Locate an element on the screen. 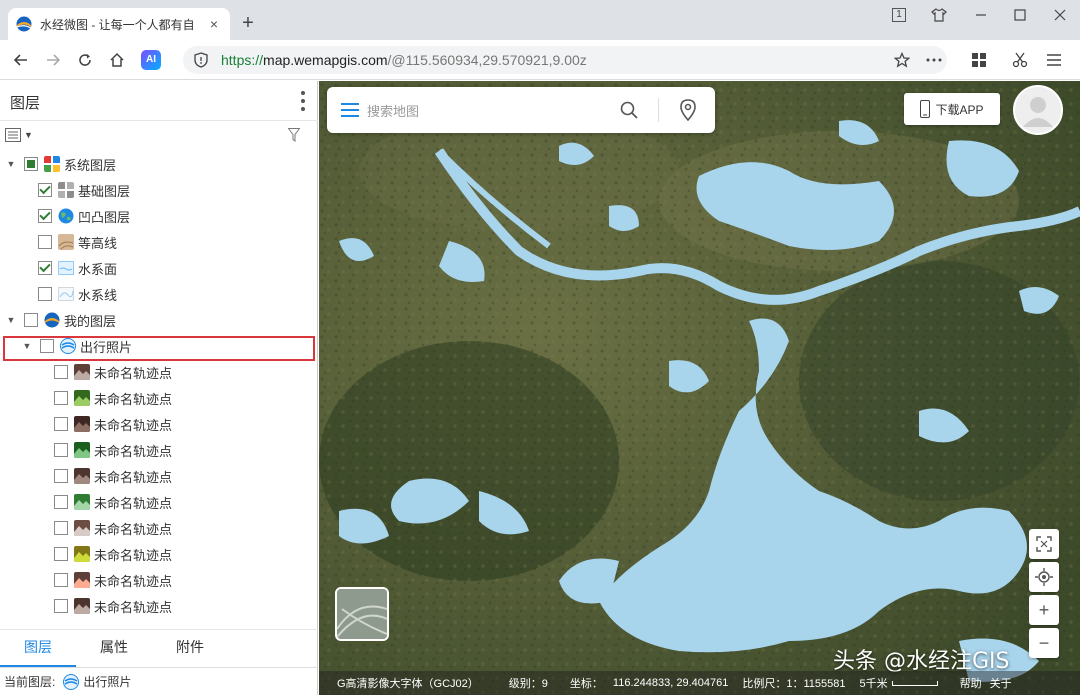 The height and width of the screenshot is (695, 1080). layer-node-travel-photos: ▼ 出行照片 is located at coordinates (76, 346).